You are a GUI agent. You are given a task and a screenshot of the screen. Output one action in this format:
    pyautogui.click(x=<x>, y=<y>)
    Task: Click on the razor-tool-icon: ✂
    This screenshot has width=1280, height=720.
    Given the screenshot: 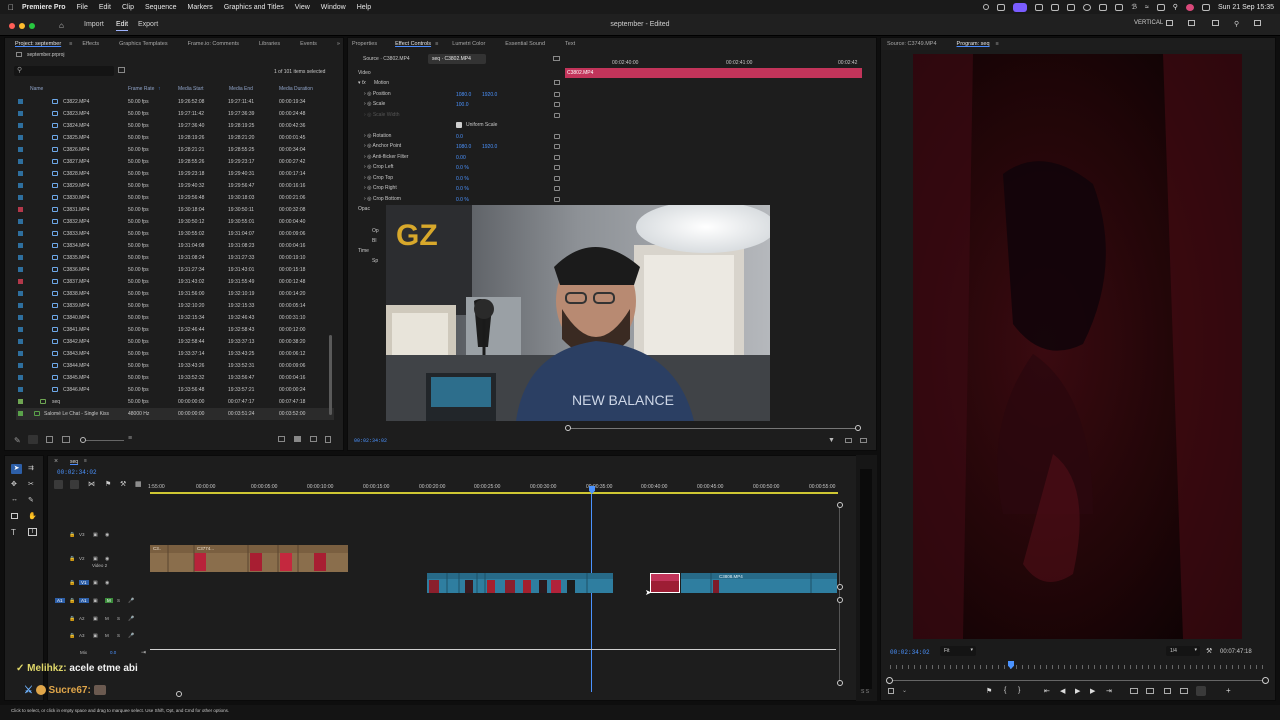 What is the action you would take?
    pyautogui.click(x=31, y=484)
    